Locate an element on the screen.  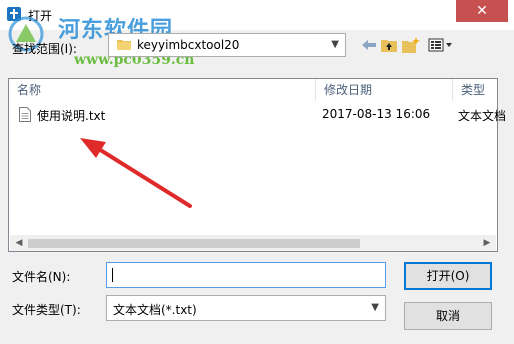
file-name: 使用说明.txt is located at coordinates (71, 116).